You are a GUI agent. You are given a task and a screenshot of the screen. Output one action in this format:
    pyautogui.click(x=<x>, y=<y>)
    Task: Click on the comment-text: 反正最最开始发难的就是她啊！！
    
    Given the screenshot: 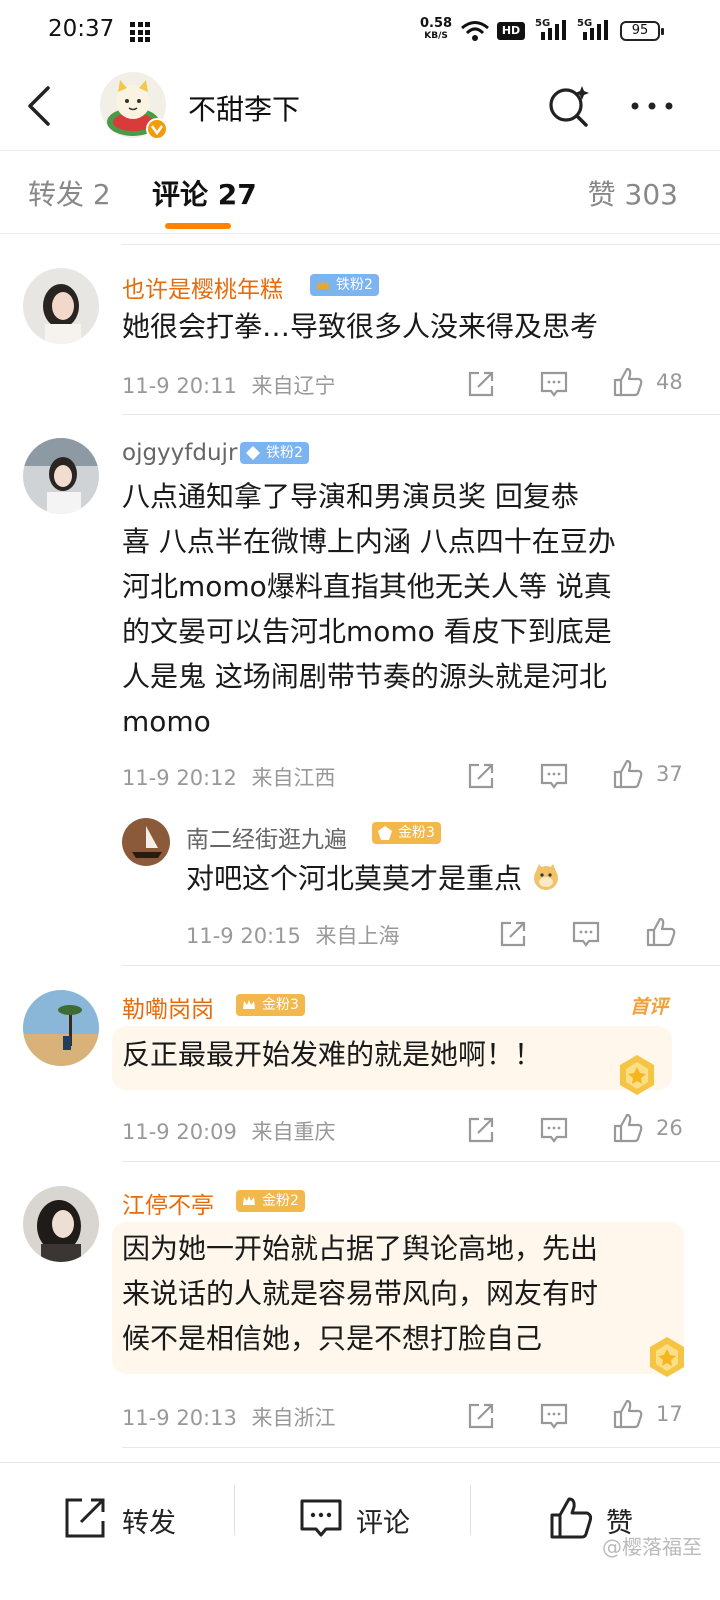 What is the action you would take?
    pyautogui.click(x=332, y=1054)
    